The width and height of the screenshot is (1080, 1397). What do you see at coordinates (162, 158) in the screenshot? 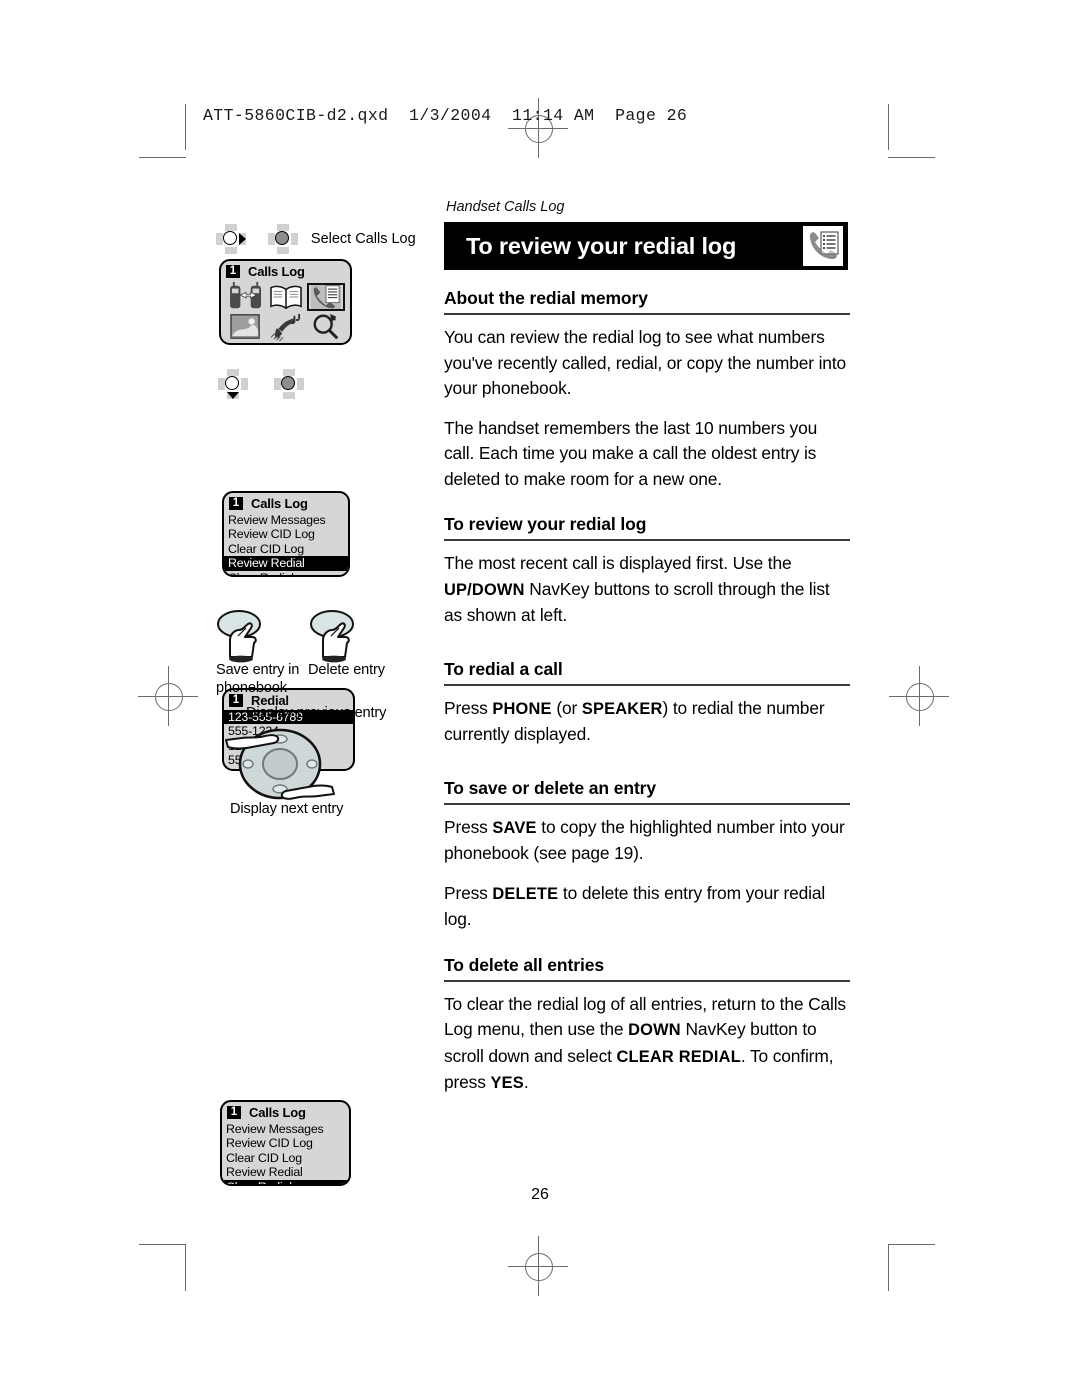
I see `crop-mark-top-left-h` at bounding box center [162, 158].